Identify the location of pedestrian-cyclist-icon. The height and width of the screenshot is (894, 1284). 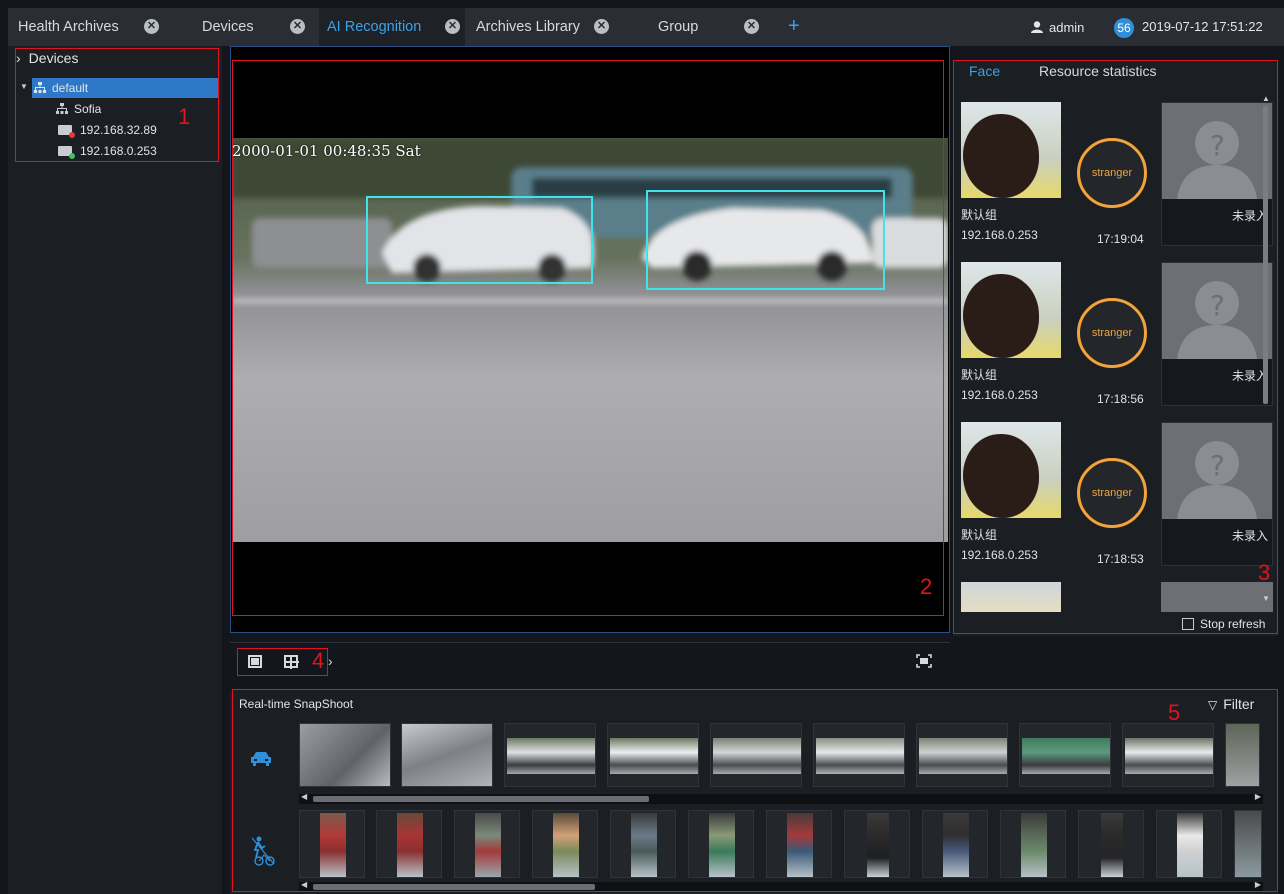
(263, 851).